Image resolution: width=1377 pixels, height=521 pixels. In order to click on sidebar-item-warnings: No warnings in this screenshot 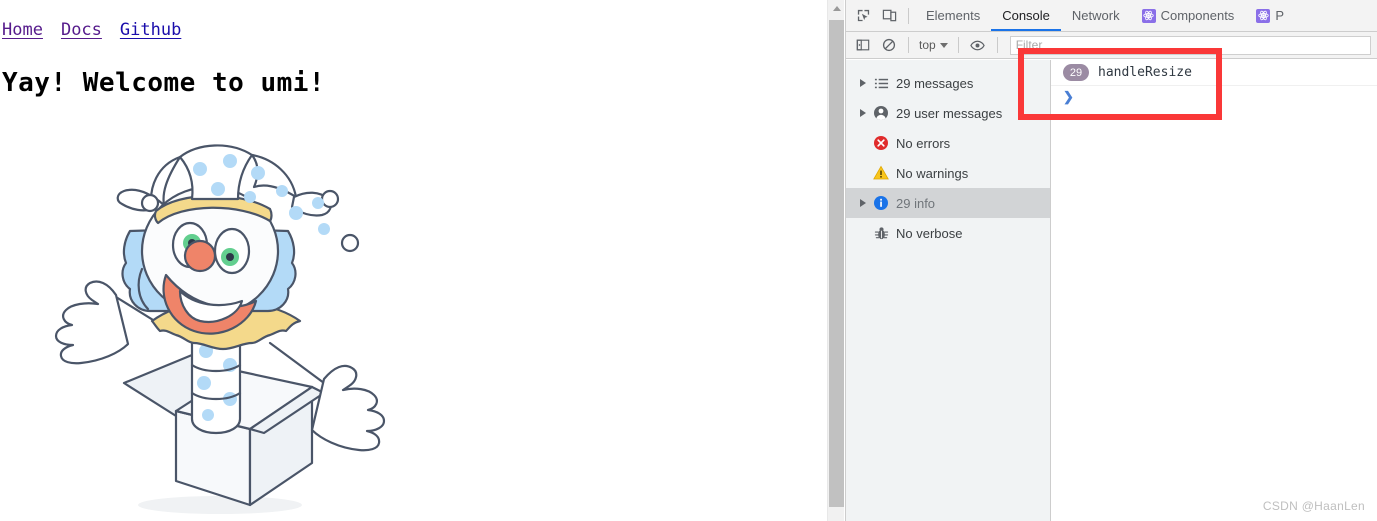, I will do `click(948, 173)`.